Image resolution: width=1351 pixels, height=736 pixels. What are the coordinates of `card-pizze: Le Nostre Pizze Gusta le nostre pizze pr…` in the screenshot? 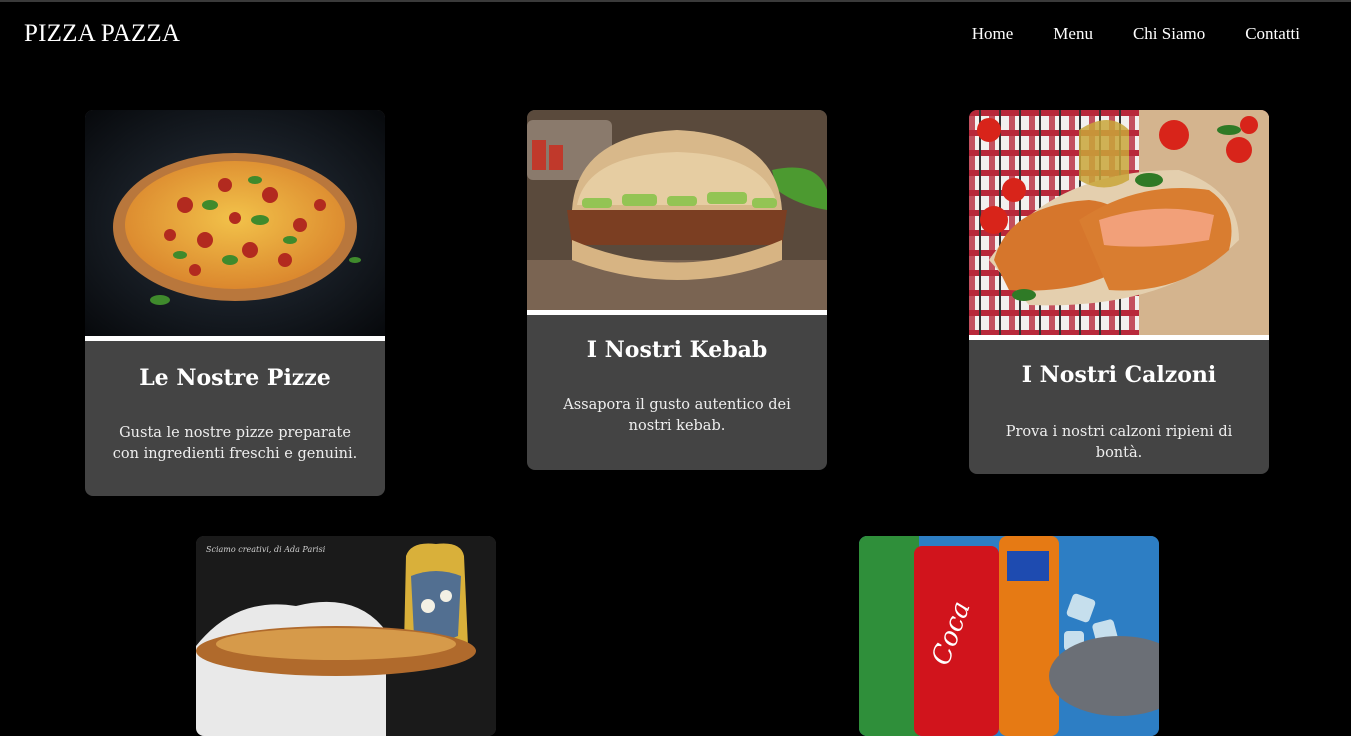 It's located at (235, 303).